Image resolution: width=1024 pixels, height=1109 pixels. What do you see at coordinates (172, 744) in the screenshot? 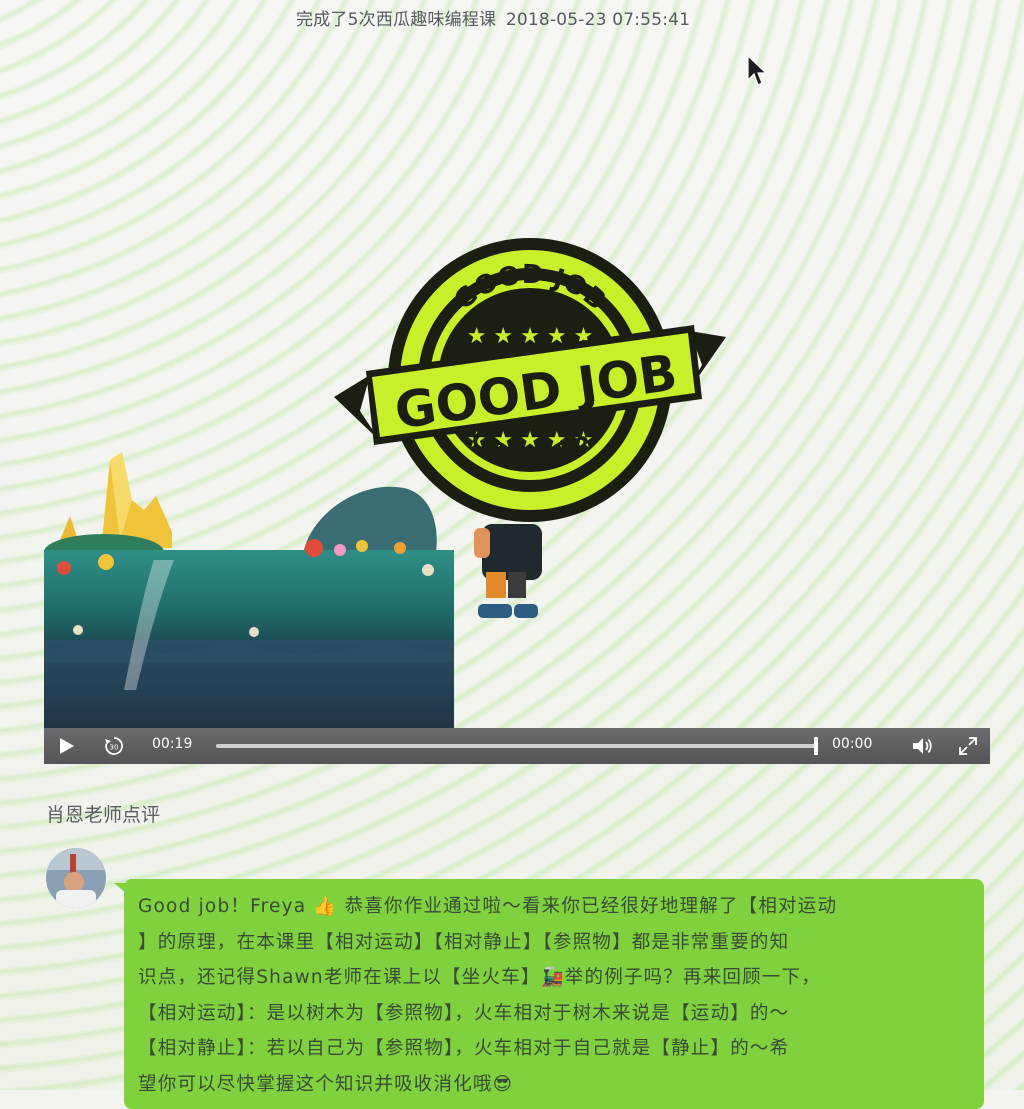
I see `current-time: 00:19` at bounding box center [172, 744].